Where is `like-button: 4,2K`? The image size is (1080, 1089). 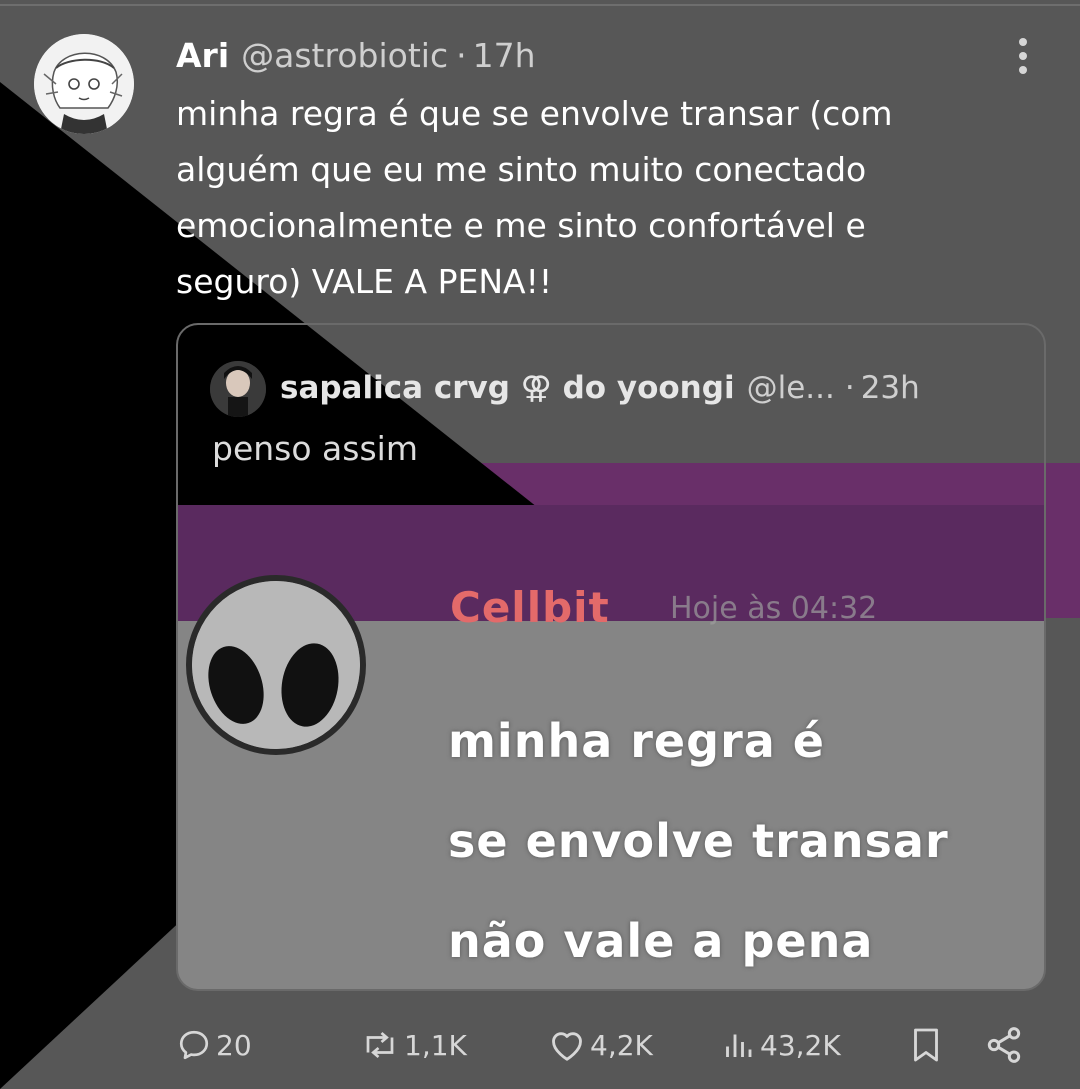 like-button: 4,2K is located at coordinates (600, 1045).